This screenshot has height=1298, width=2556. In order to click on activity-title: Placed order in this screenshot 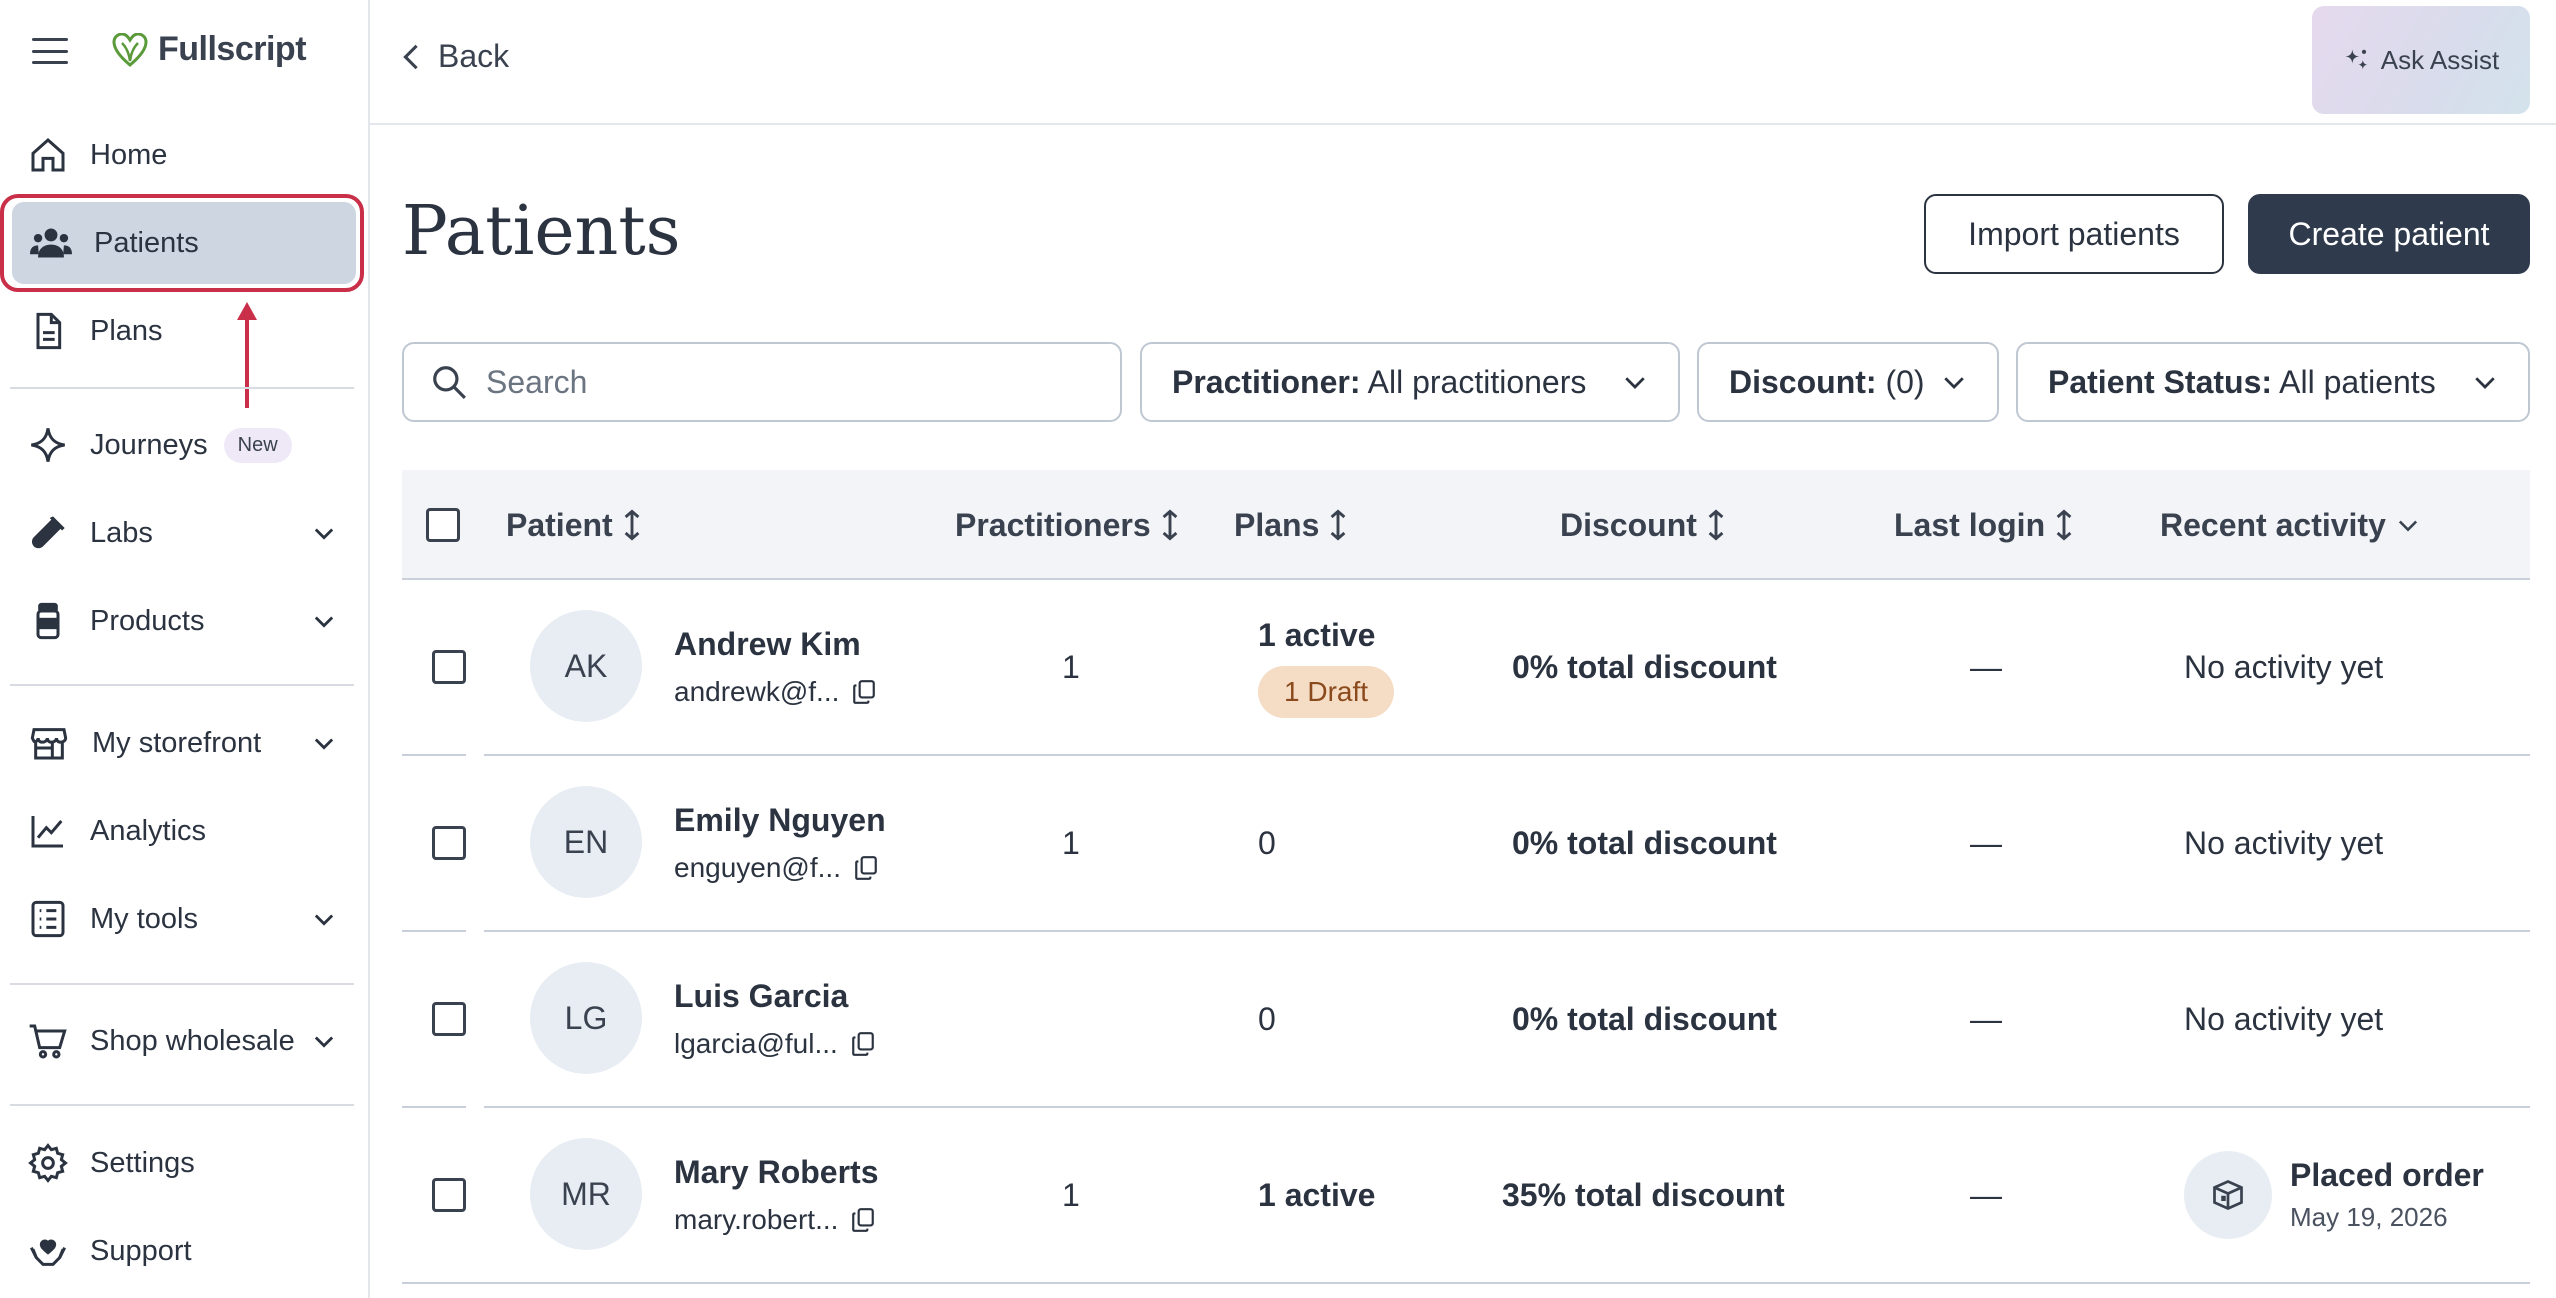, I will do `click(2387, 1175)`.